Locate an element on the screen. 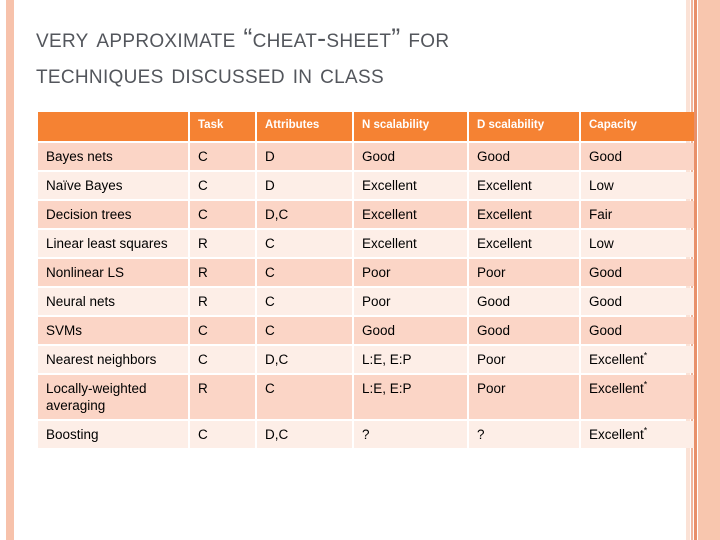 The height and width of the screenshot is (540, 720). cell-technique-name: Naïve Bayes is located at coordinates (113, 185).